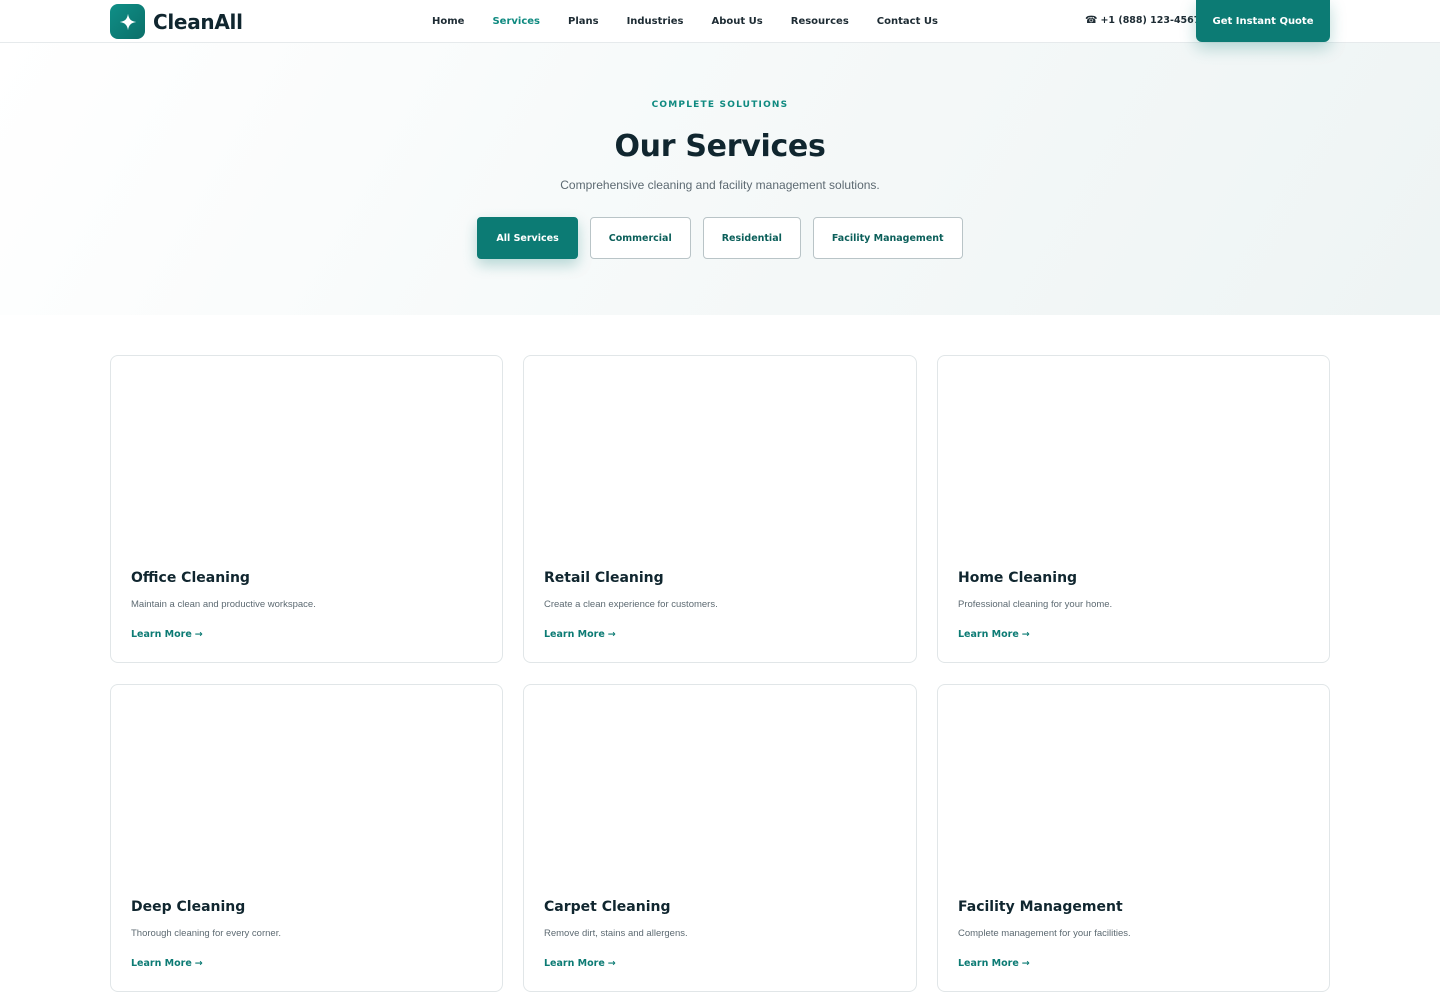  What do you see at coordinates (1018, 578) in the screenshot?
I see `service-card-title: Home Cleaning` at bounding box center [1018, 578].